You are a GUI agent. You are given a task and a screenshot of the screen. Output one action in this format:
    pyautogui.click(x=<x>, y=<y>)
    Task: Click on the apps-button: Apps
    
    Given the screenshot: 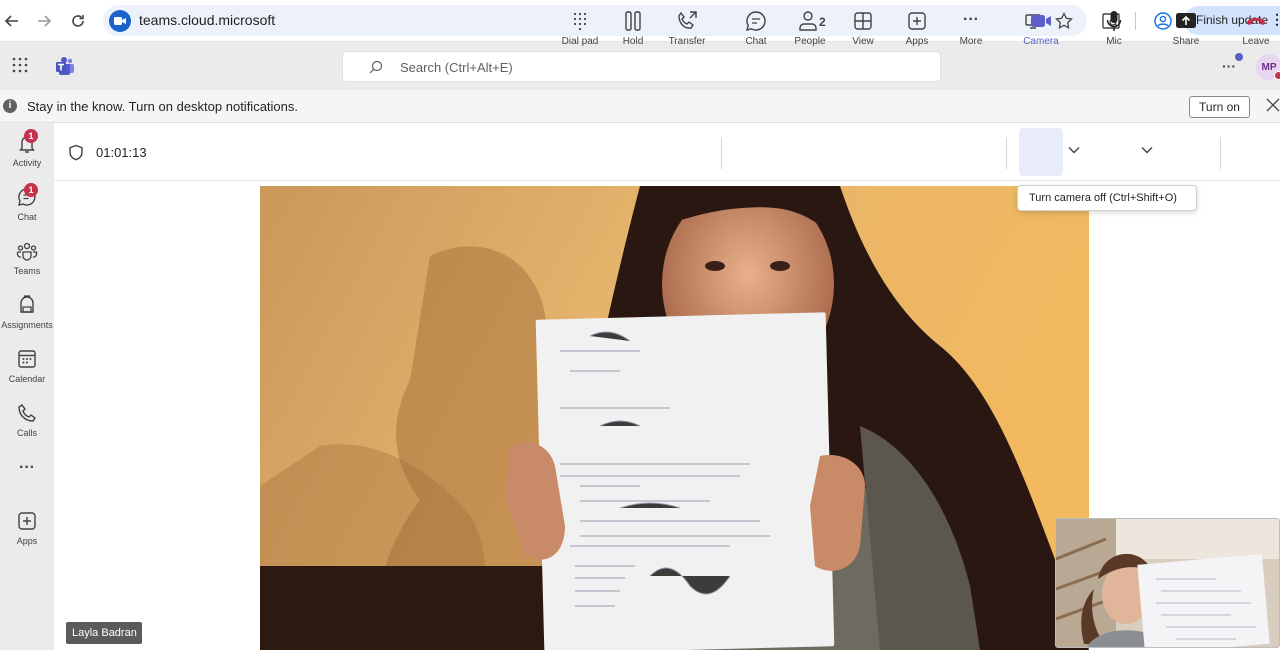 What is the action you would take?
    pyautogui.click(x=917, y=30)
    